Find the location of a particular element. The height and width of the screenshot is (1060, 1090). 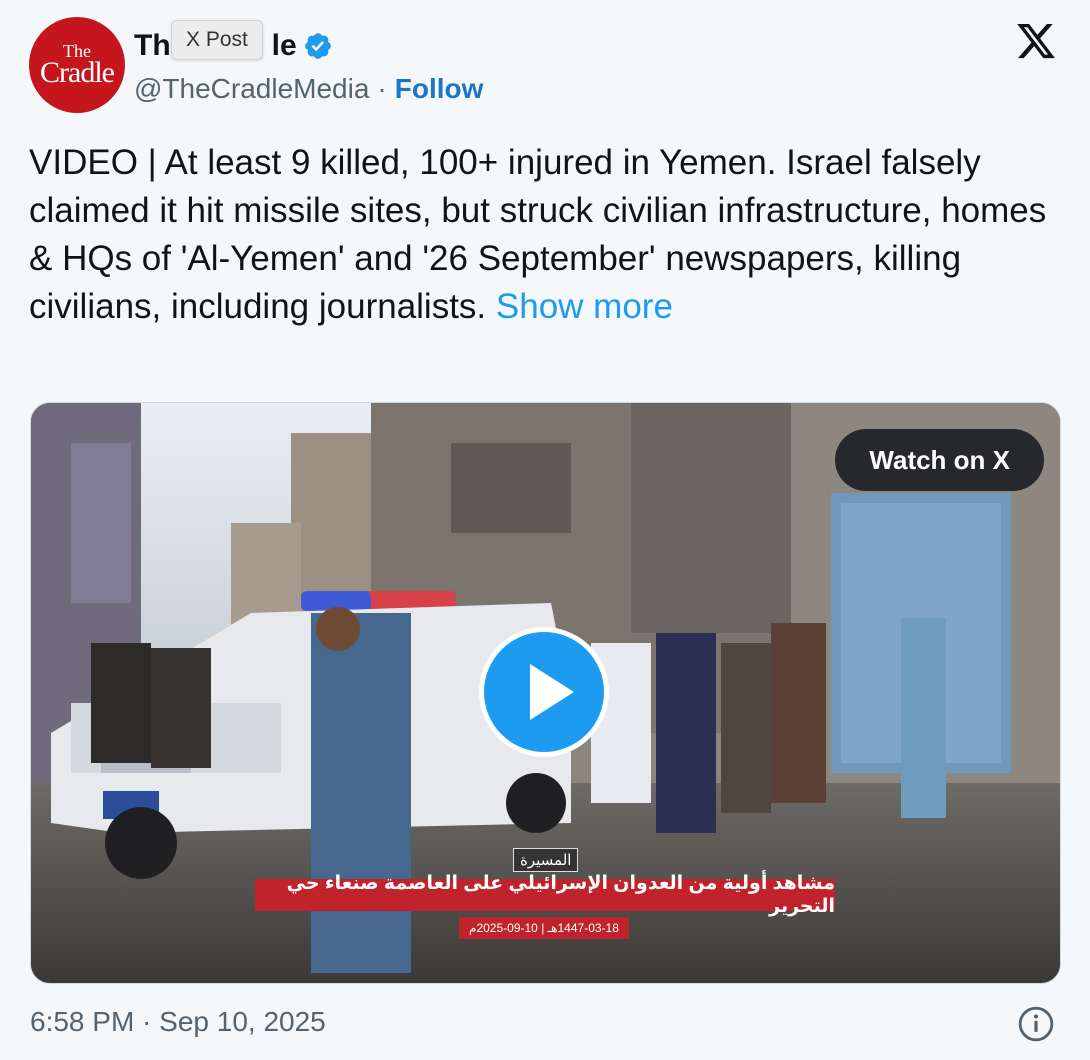

display-name-start: Th is located at coordinates (152, 45).